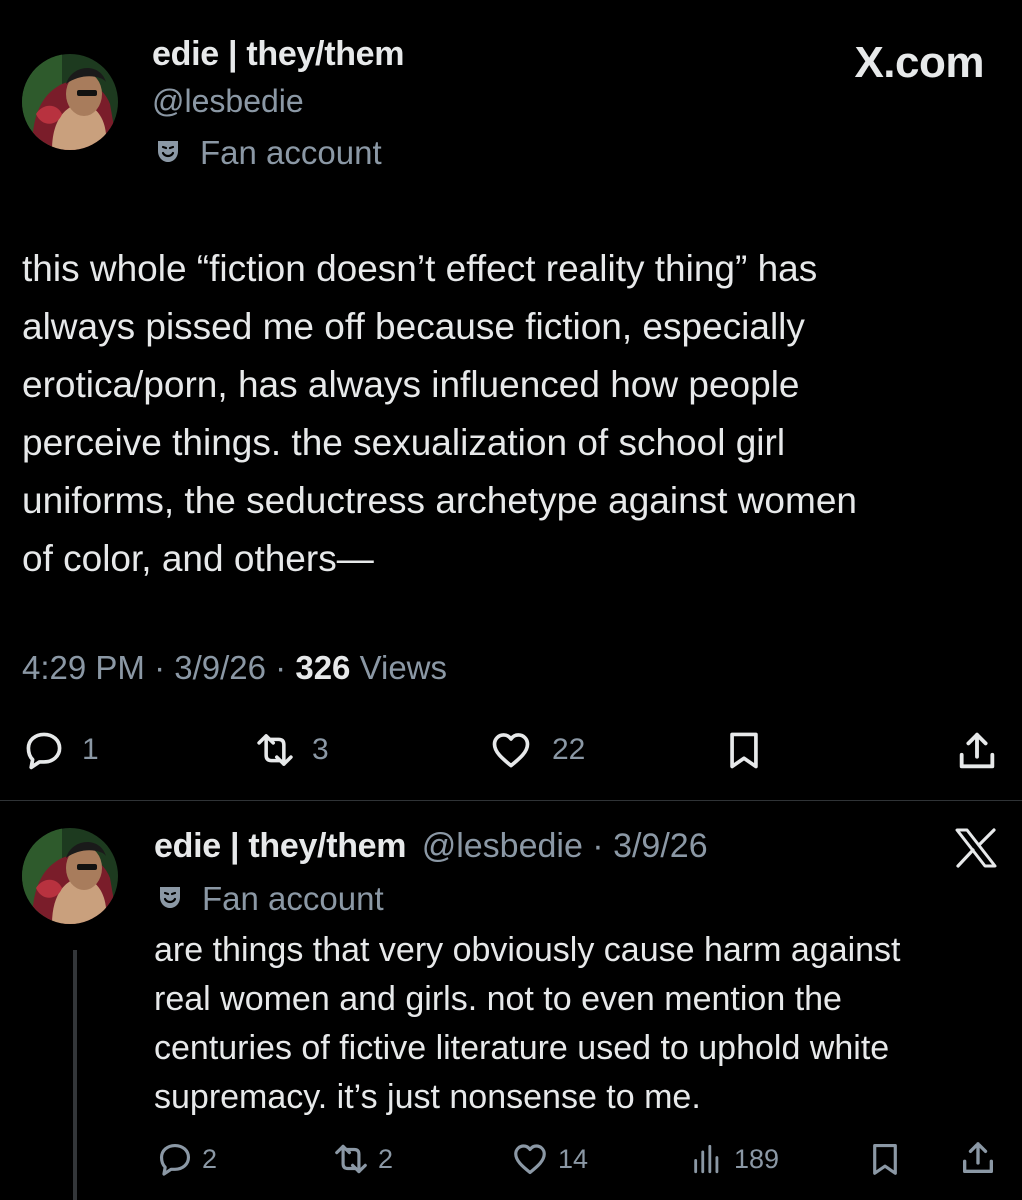 The height and width of the screenshot is (1200, 1022). What do you see at coordinates (569, 749) in the screenshot?
I see `like-count: 22` at bounding box center [569, 749].